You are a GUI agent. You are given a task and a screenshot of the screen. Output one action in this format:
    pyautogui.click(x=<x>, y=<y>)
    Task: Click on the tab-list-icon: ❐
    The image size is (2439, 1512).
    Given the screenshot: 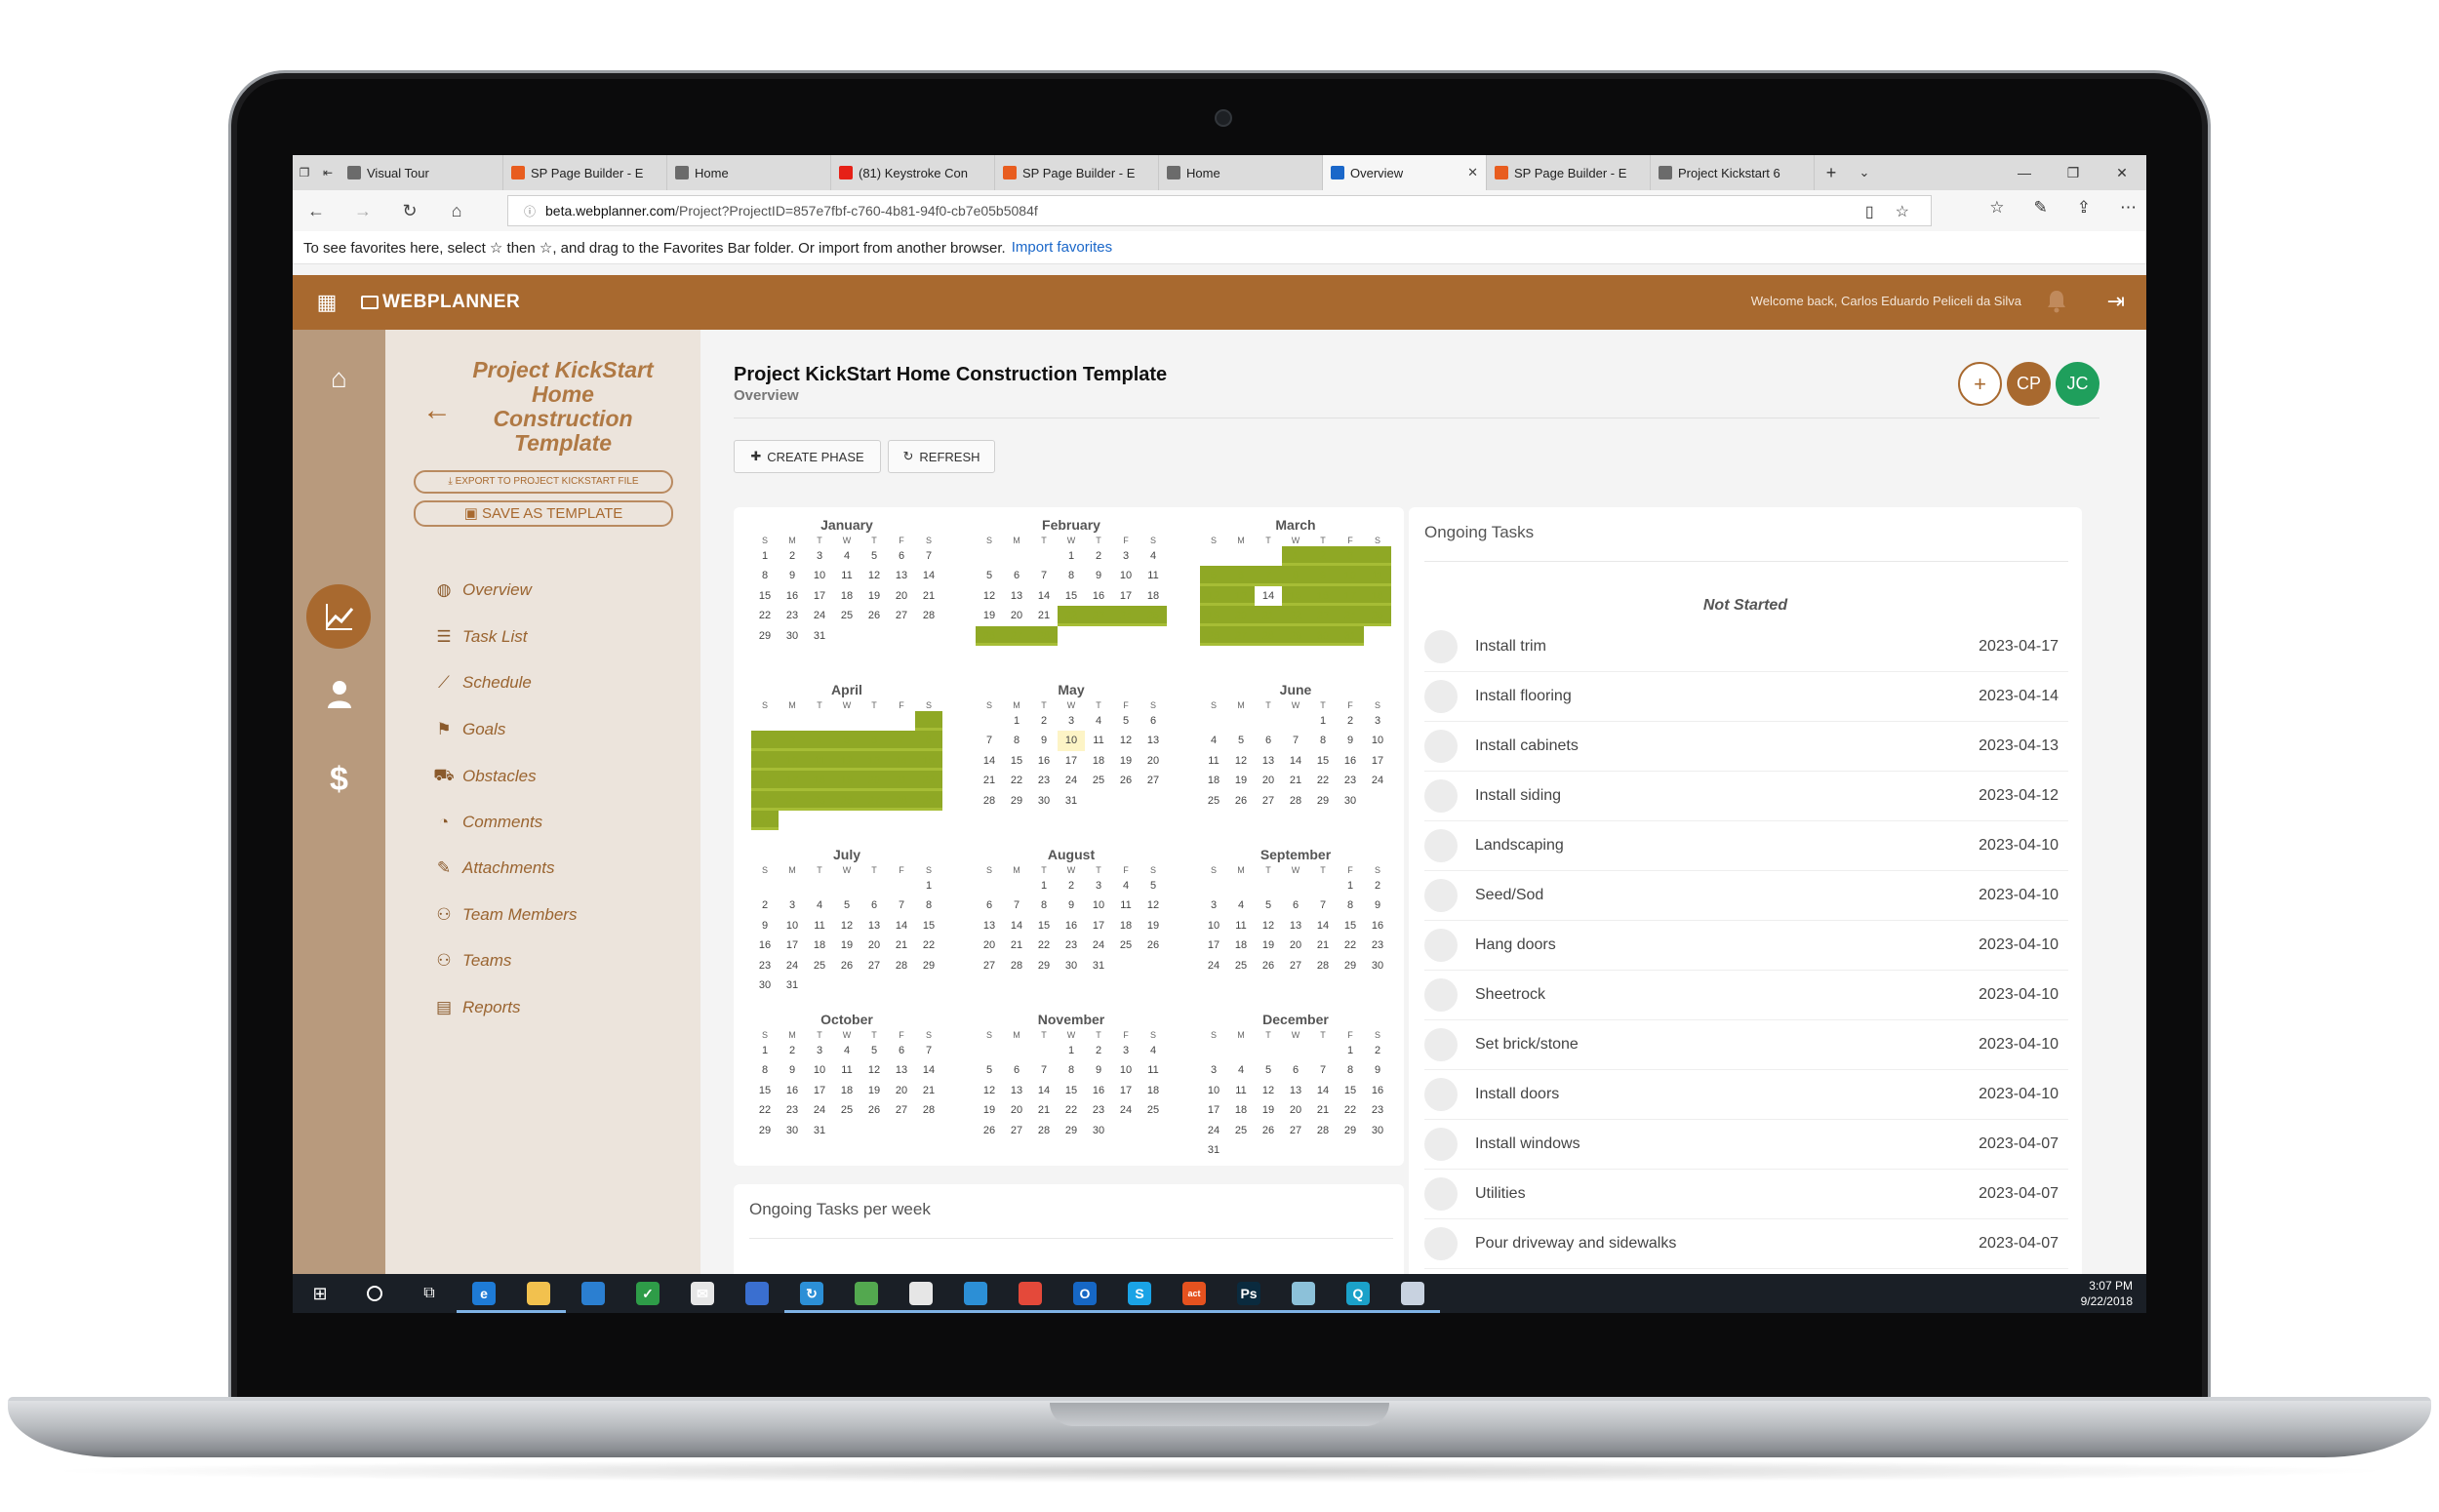 What is the action you would take?
    pyautogui.click(x=305, y=172)
    